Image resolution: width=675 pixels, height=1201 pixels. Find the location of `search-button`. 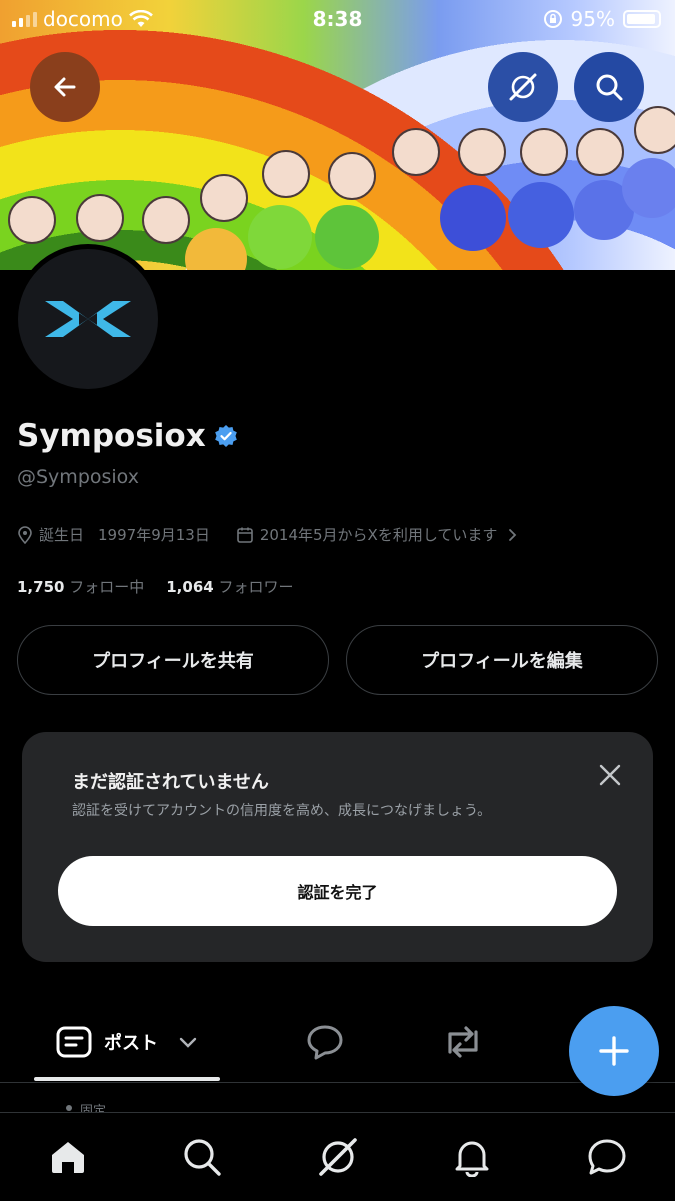

search-button is located at coordinates (609, 87).